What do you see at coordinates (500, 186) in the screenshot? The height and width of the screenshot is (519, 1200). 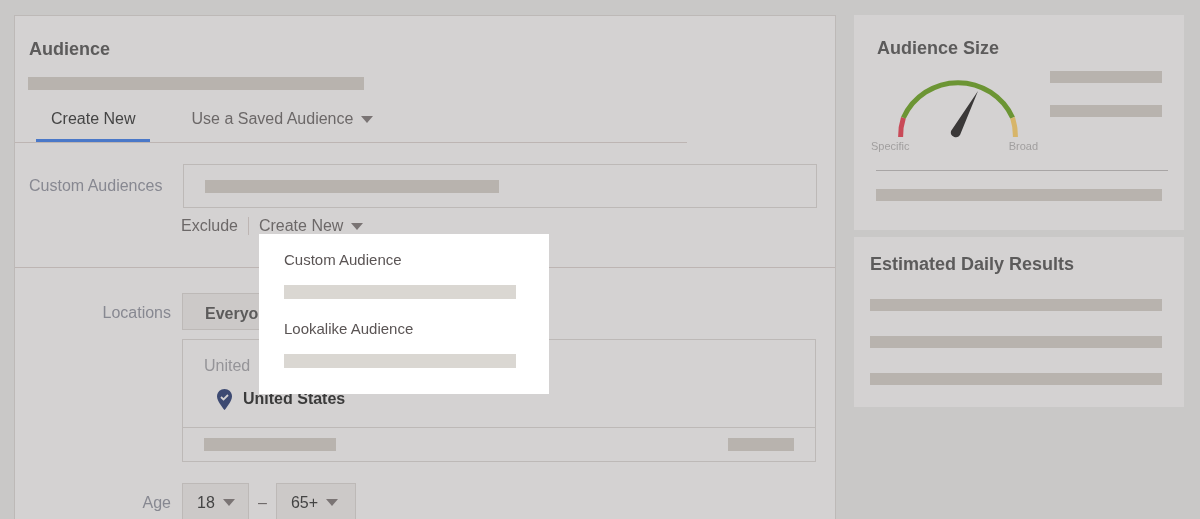 I see `audience-input-field` at bounding box center [500, 186].